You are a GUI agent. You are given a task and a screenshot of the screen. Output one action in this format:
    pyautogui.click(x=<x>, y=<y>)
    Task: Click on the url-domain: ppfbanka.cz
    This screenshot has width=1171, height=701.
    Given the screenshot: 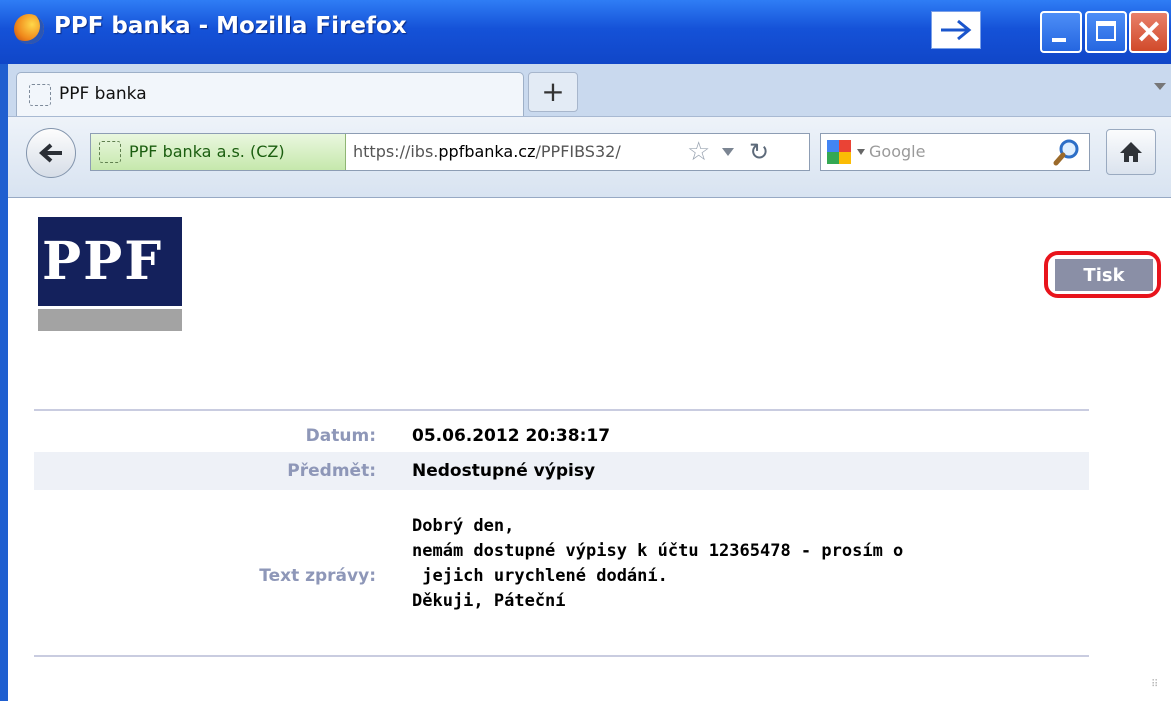 What is the action you would take?
    pyautogui.click(x=487, y=151)
    